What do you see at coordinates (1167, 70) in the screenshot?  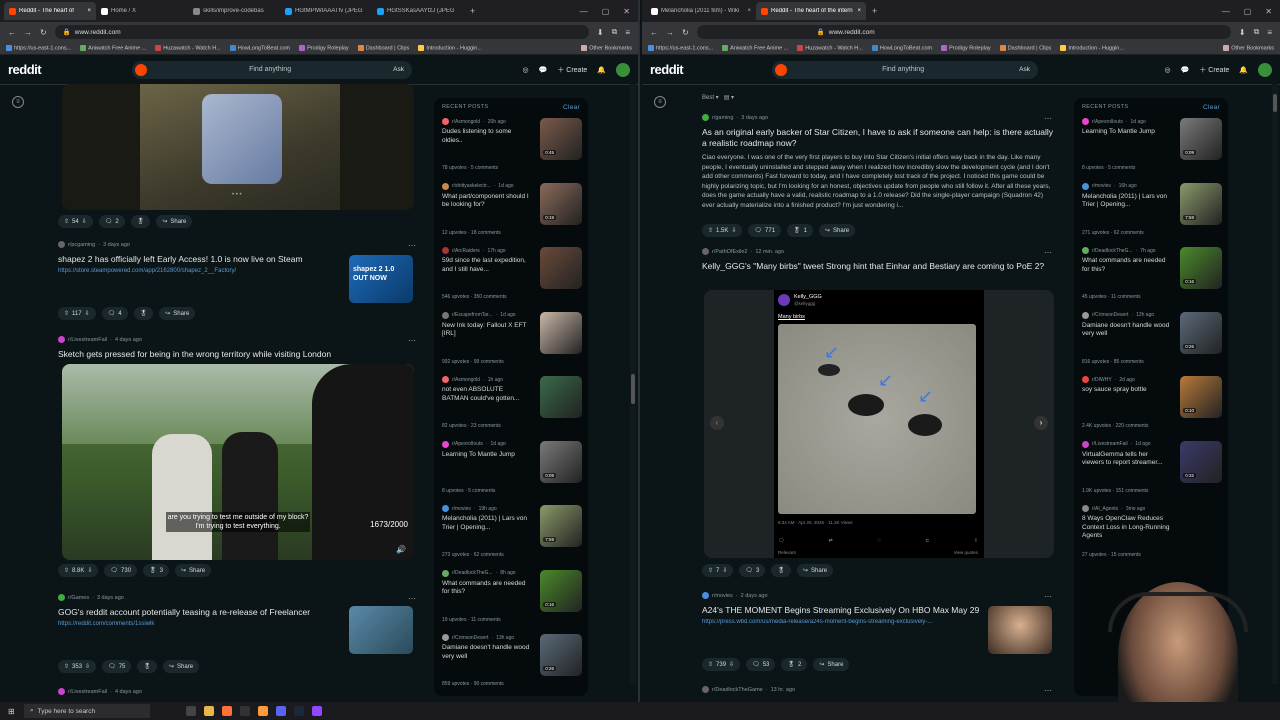 I see `ads-icon: ◎` at bounding box center [1167, 70].